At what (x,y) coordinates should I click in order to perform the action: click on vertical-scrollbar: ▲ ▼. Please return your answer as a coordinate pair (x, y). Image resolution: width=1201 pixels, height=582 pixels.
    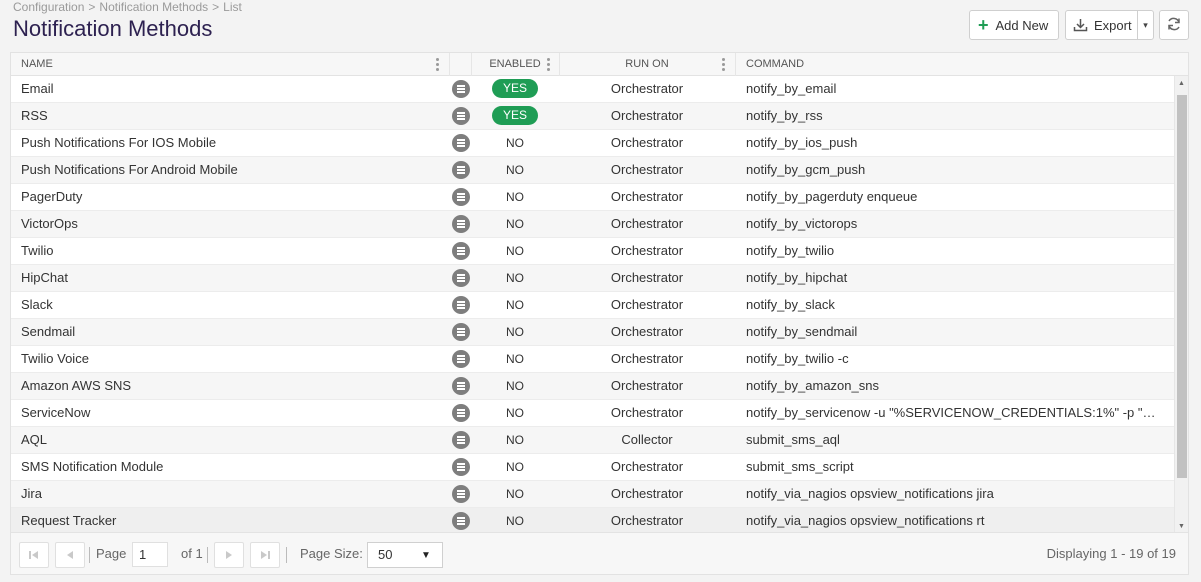
    Looking at the image, I should click on (1181, 304).